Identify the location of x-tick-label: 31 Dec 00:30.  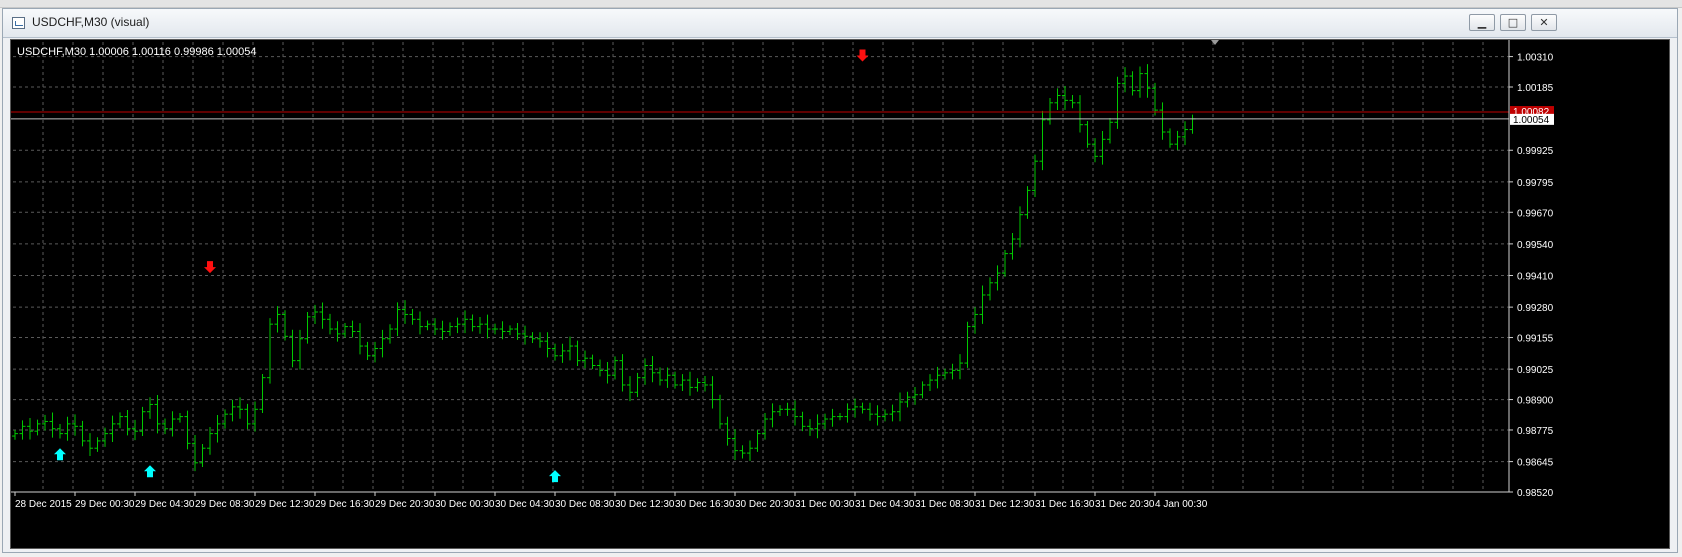
(825, 504).